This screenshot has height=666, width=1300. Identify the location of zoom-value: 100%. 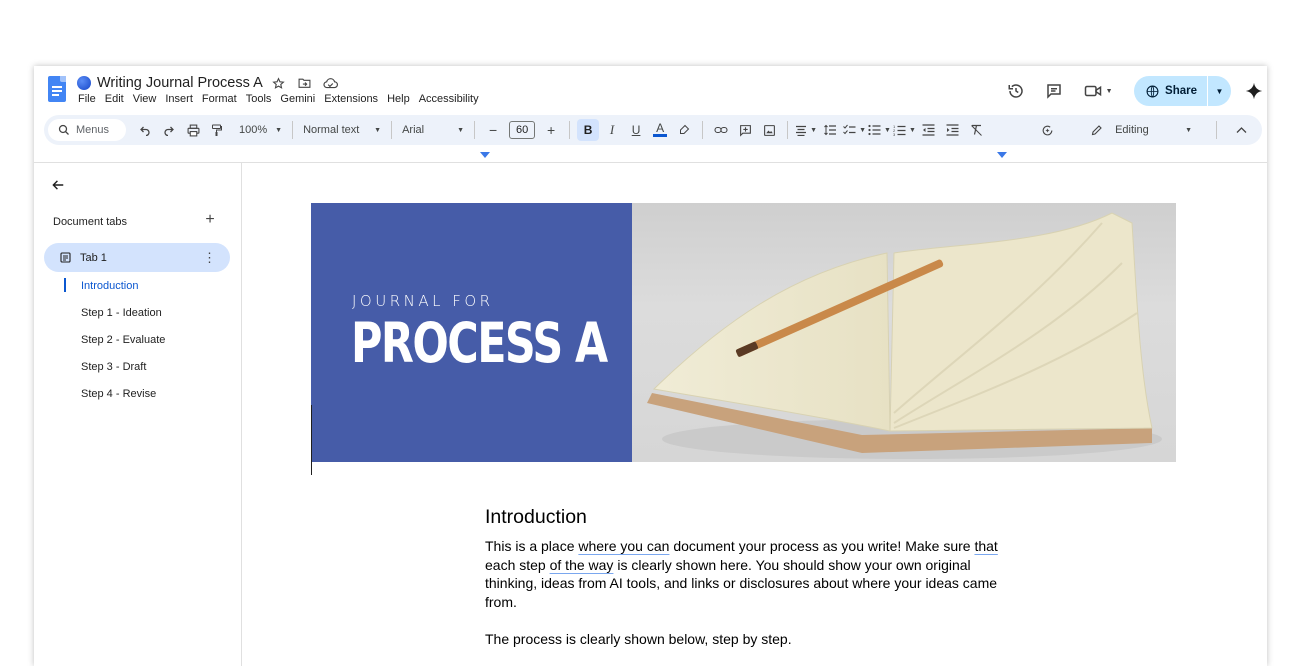
(253, 130).